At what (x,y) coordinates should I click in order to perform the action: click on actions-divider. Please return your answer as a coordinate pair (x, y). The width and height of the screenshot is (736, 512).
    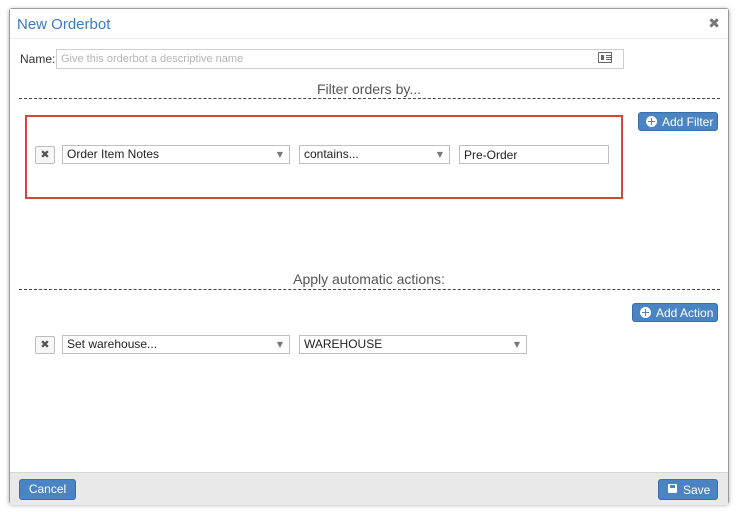
    Looking at the image, I should click on (369, 289).